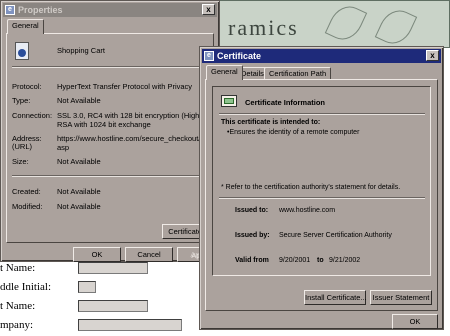 Image resolution: width=450 pixels, height=336 pixels. What do you see at coordinates (113, 268) in the screenshot?
I see `first-name-input` at bounding box center [113, 268].